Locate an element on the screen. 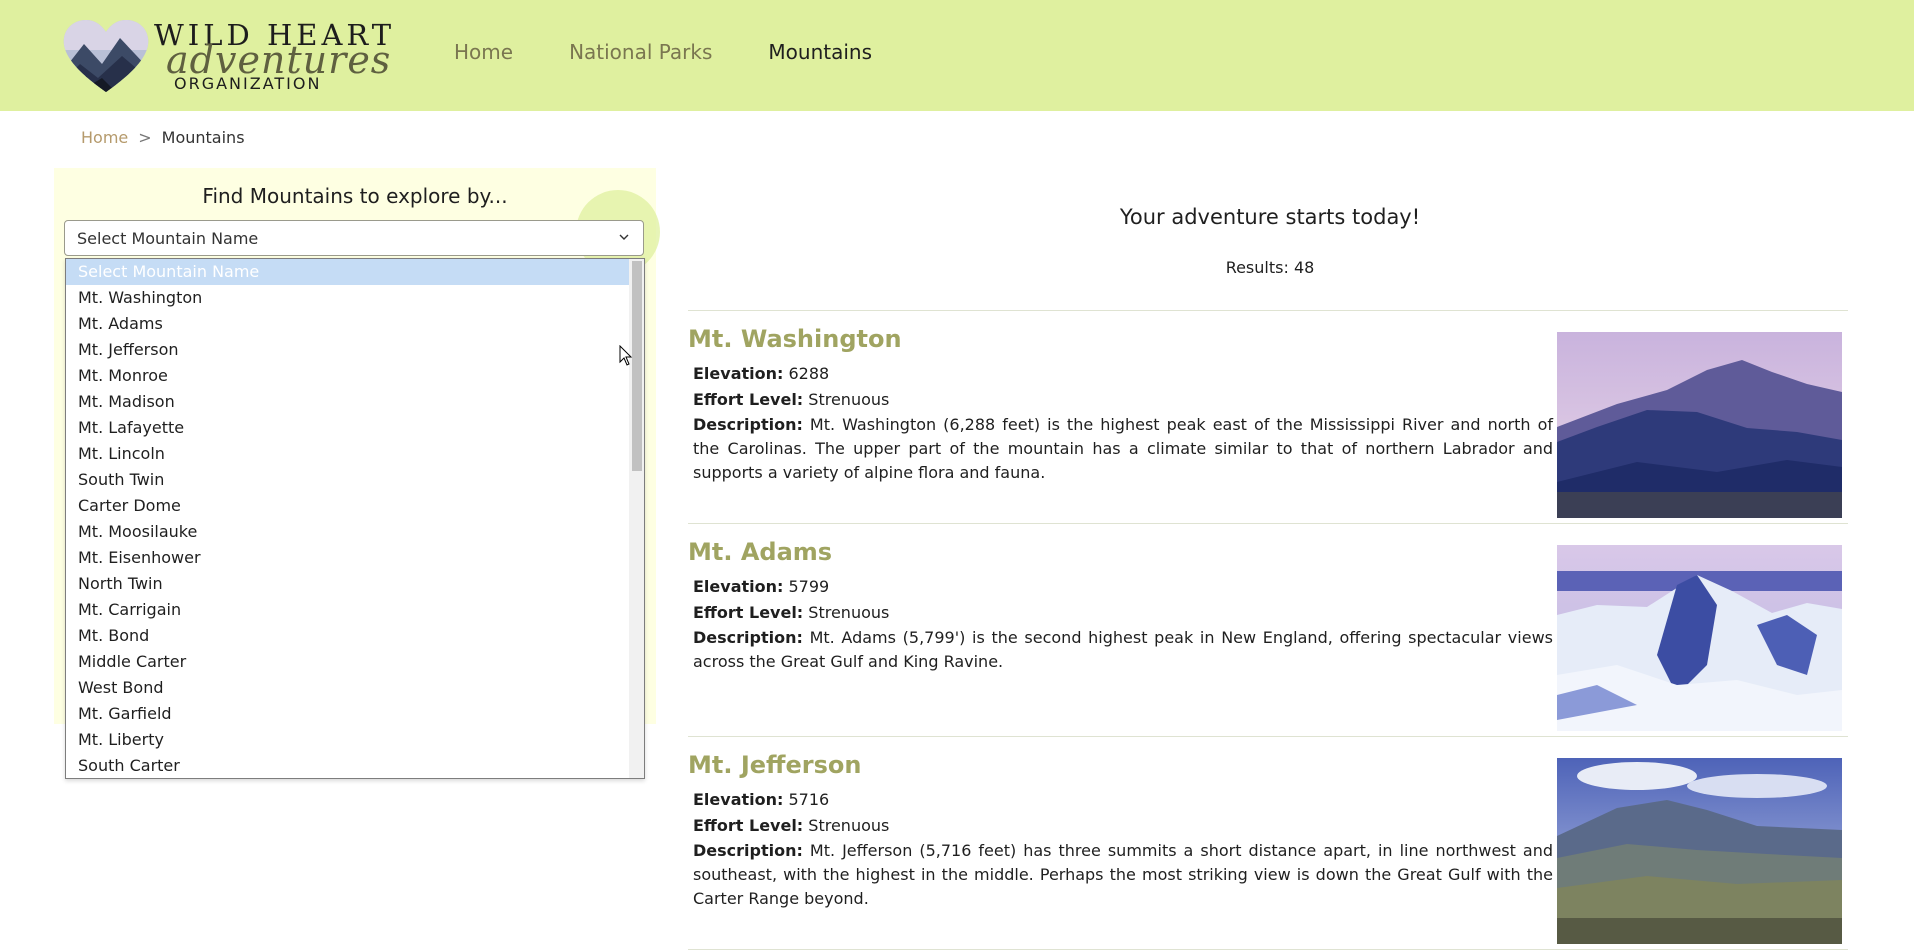 The height and width of the screenshot is (950, 1914). chevron-down-icon is located at coordinates (624, 237).